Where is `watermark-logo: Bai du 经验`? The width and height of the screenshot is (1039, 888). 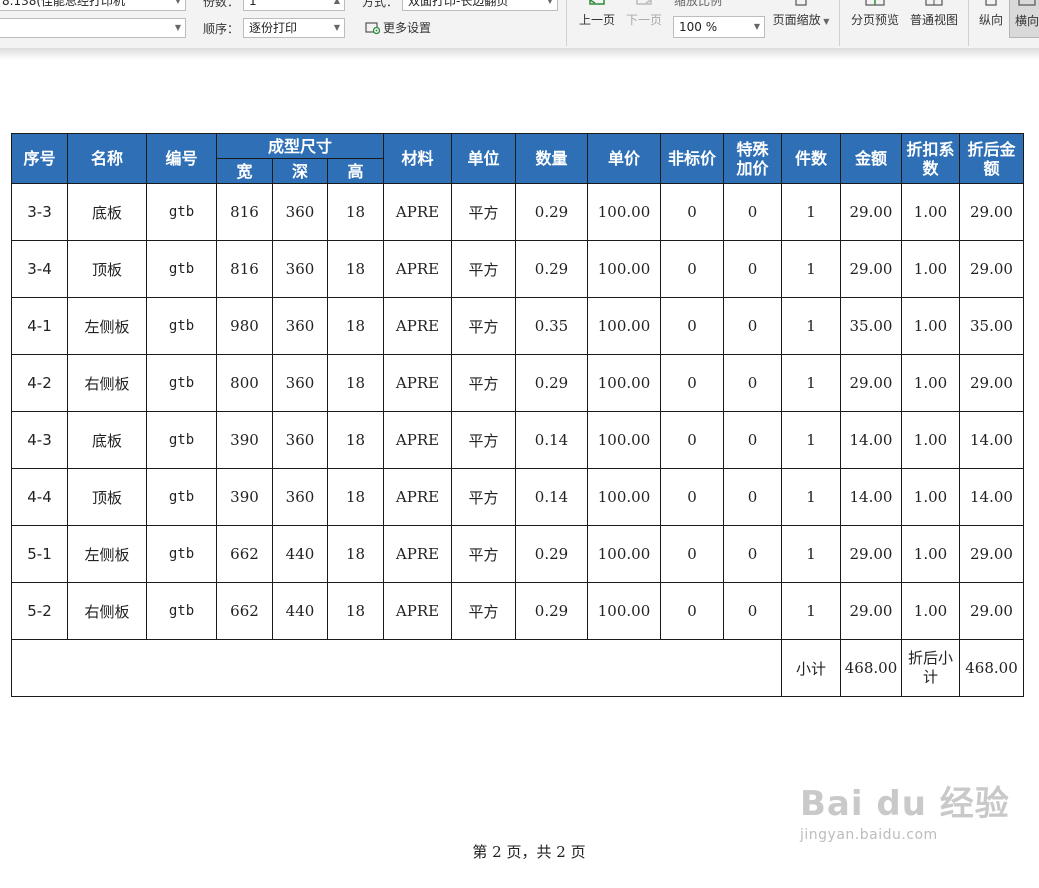
watermark-logo: Bai du 经验 is located at coordinates (905, 804).